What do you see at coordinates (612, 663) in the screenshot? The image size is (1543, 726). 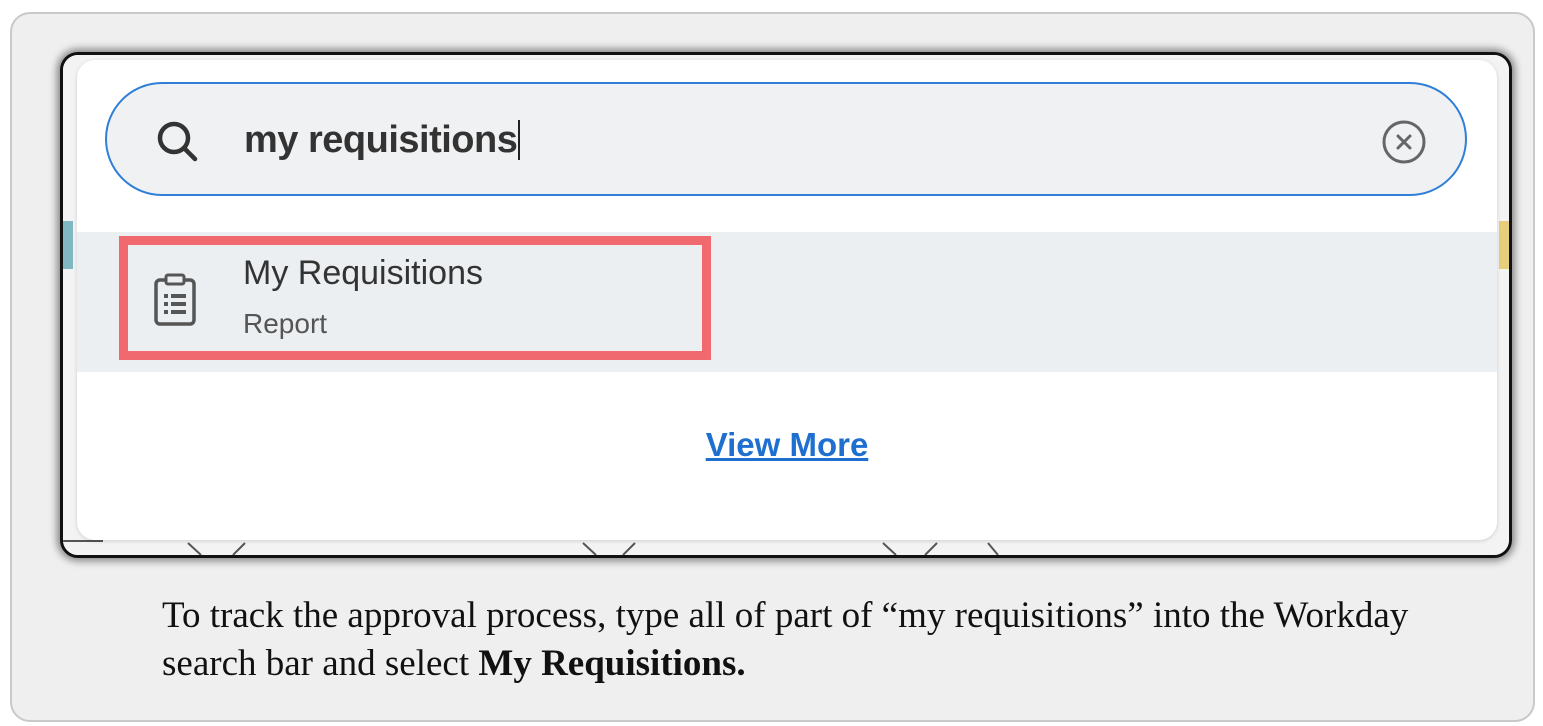 I see `caption-bold-text: My Requisitions.` at bounding box center [612, 663].